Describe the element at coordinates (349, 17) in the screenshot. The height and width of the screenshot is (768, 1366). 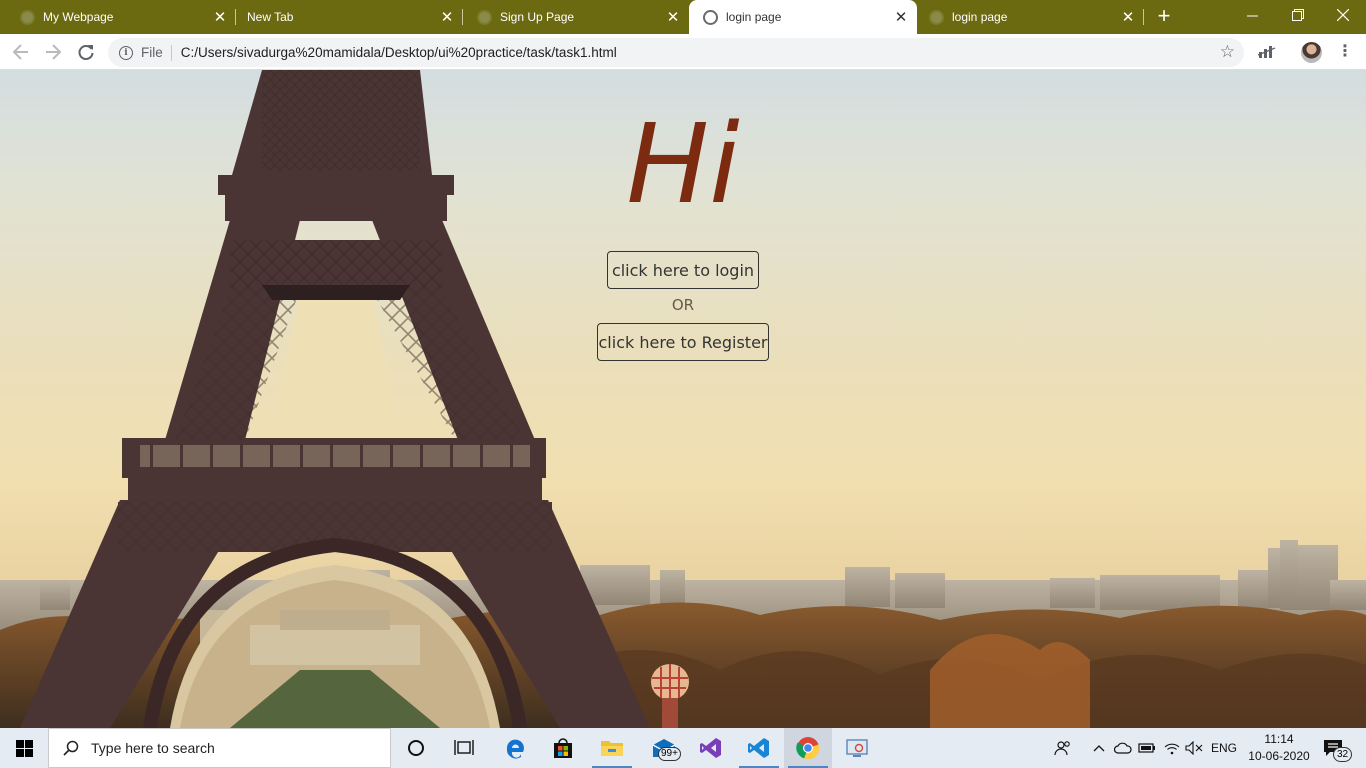
I see `tab-new-tab: New Tab ✕` at that location.